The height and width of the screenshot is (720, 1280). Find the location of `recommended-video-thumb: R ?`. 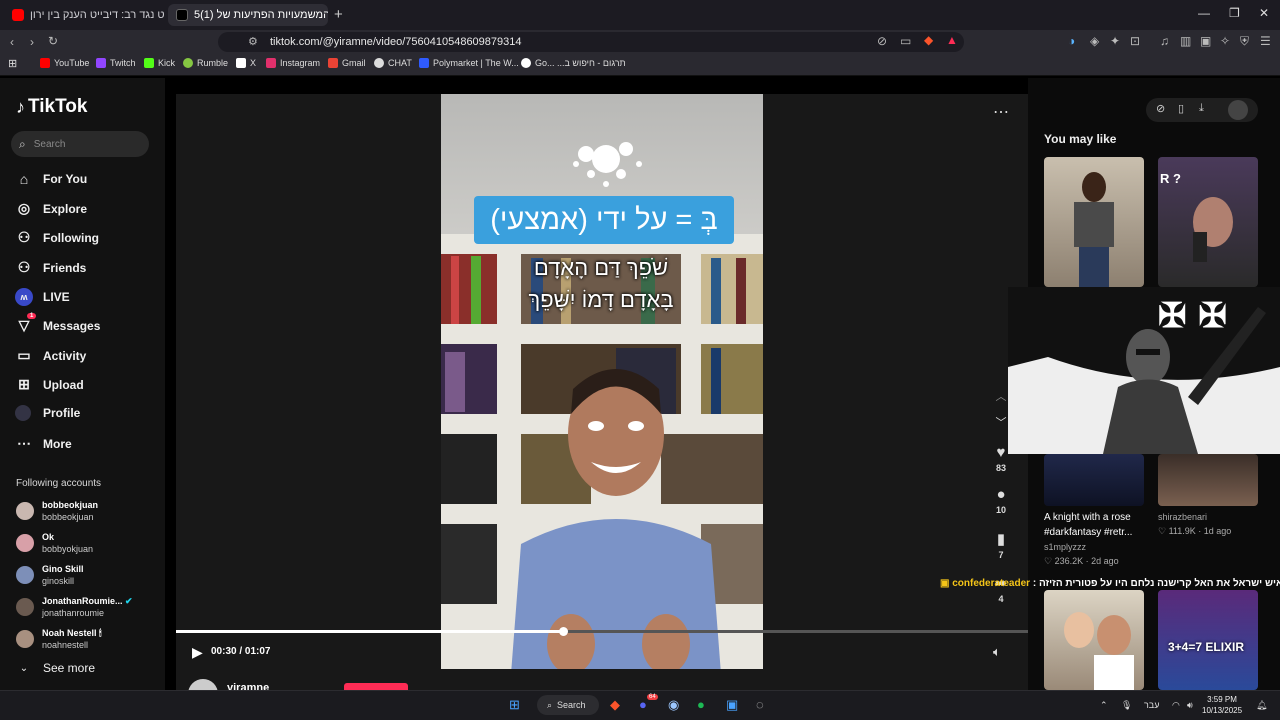

recommended-video-thumb: R ? is located at coordinates (1208, 222).